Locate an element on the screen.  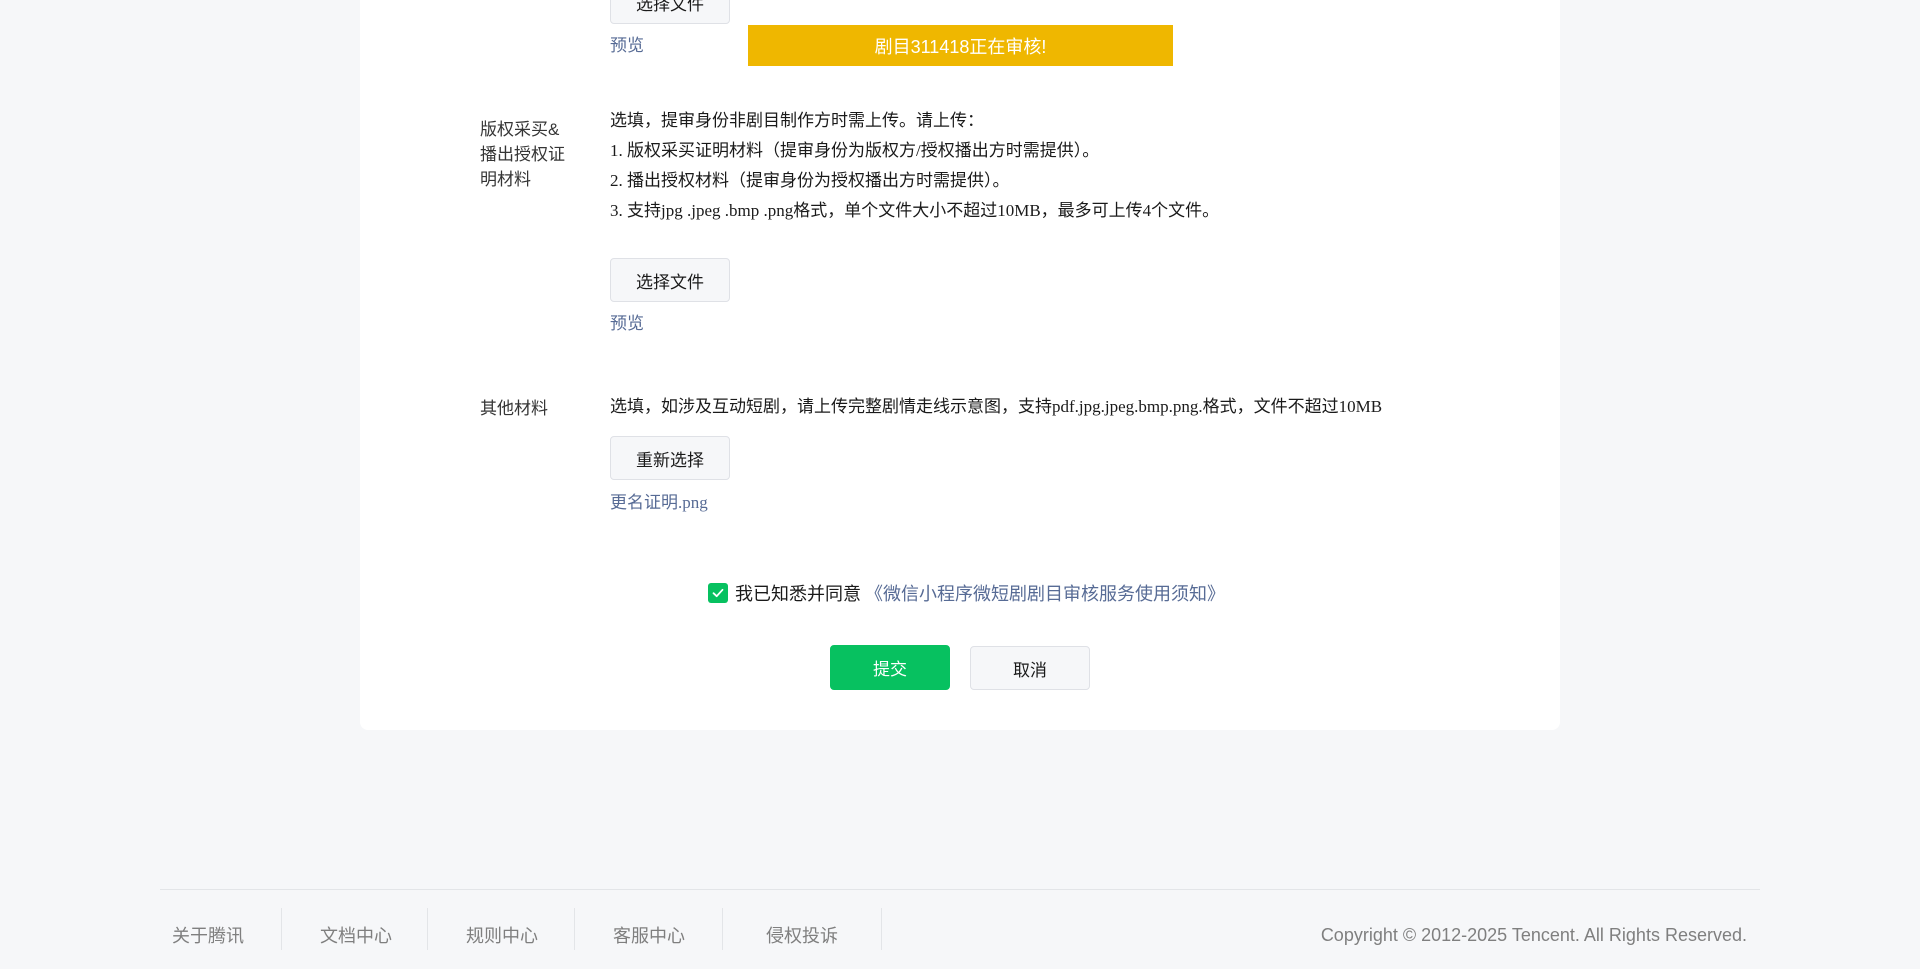
copyright-proof-label: 版权采买&播出授权证明材料 is located at coordinates (522, 154).